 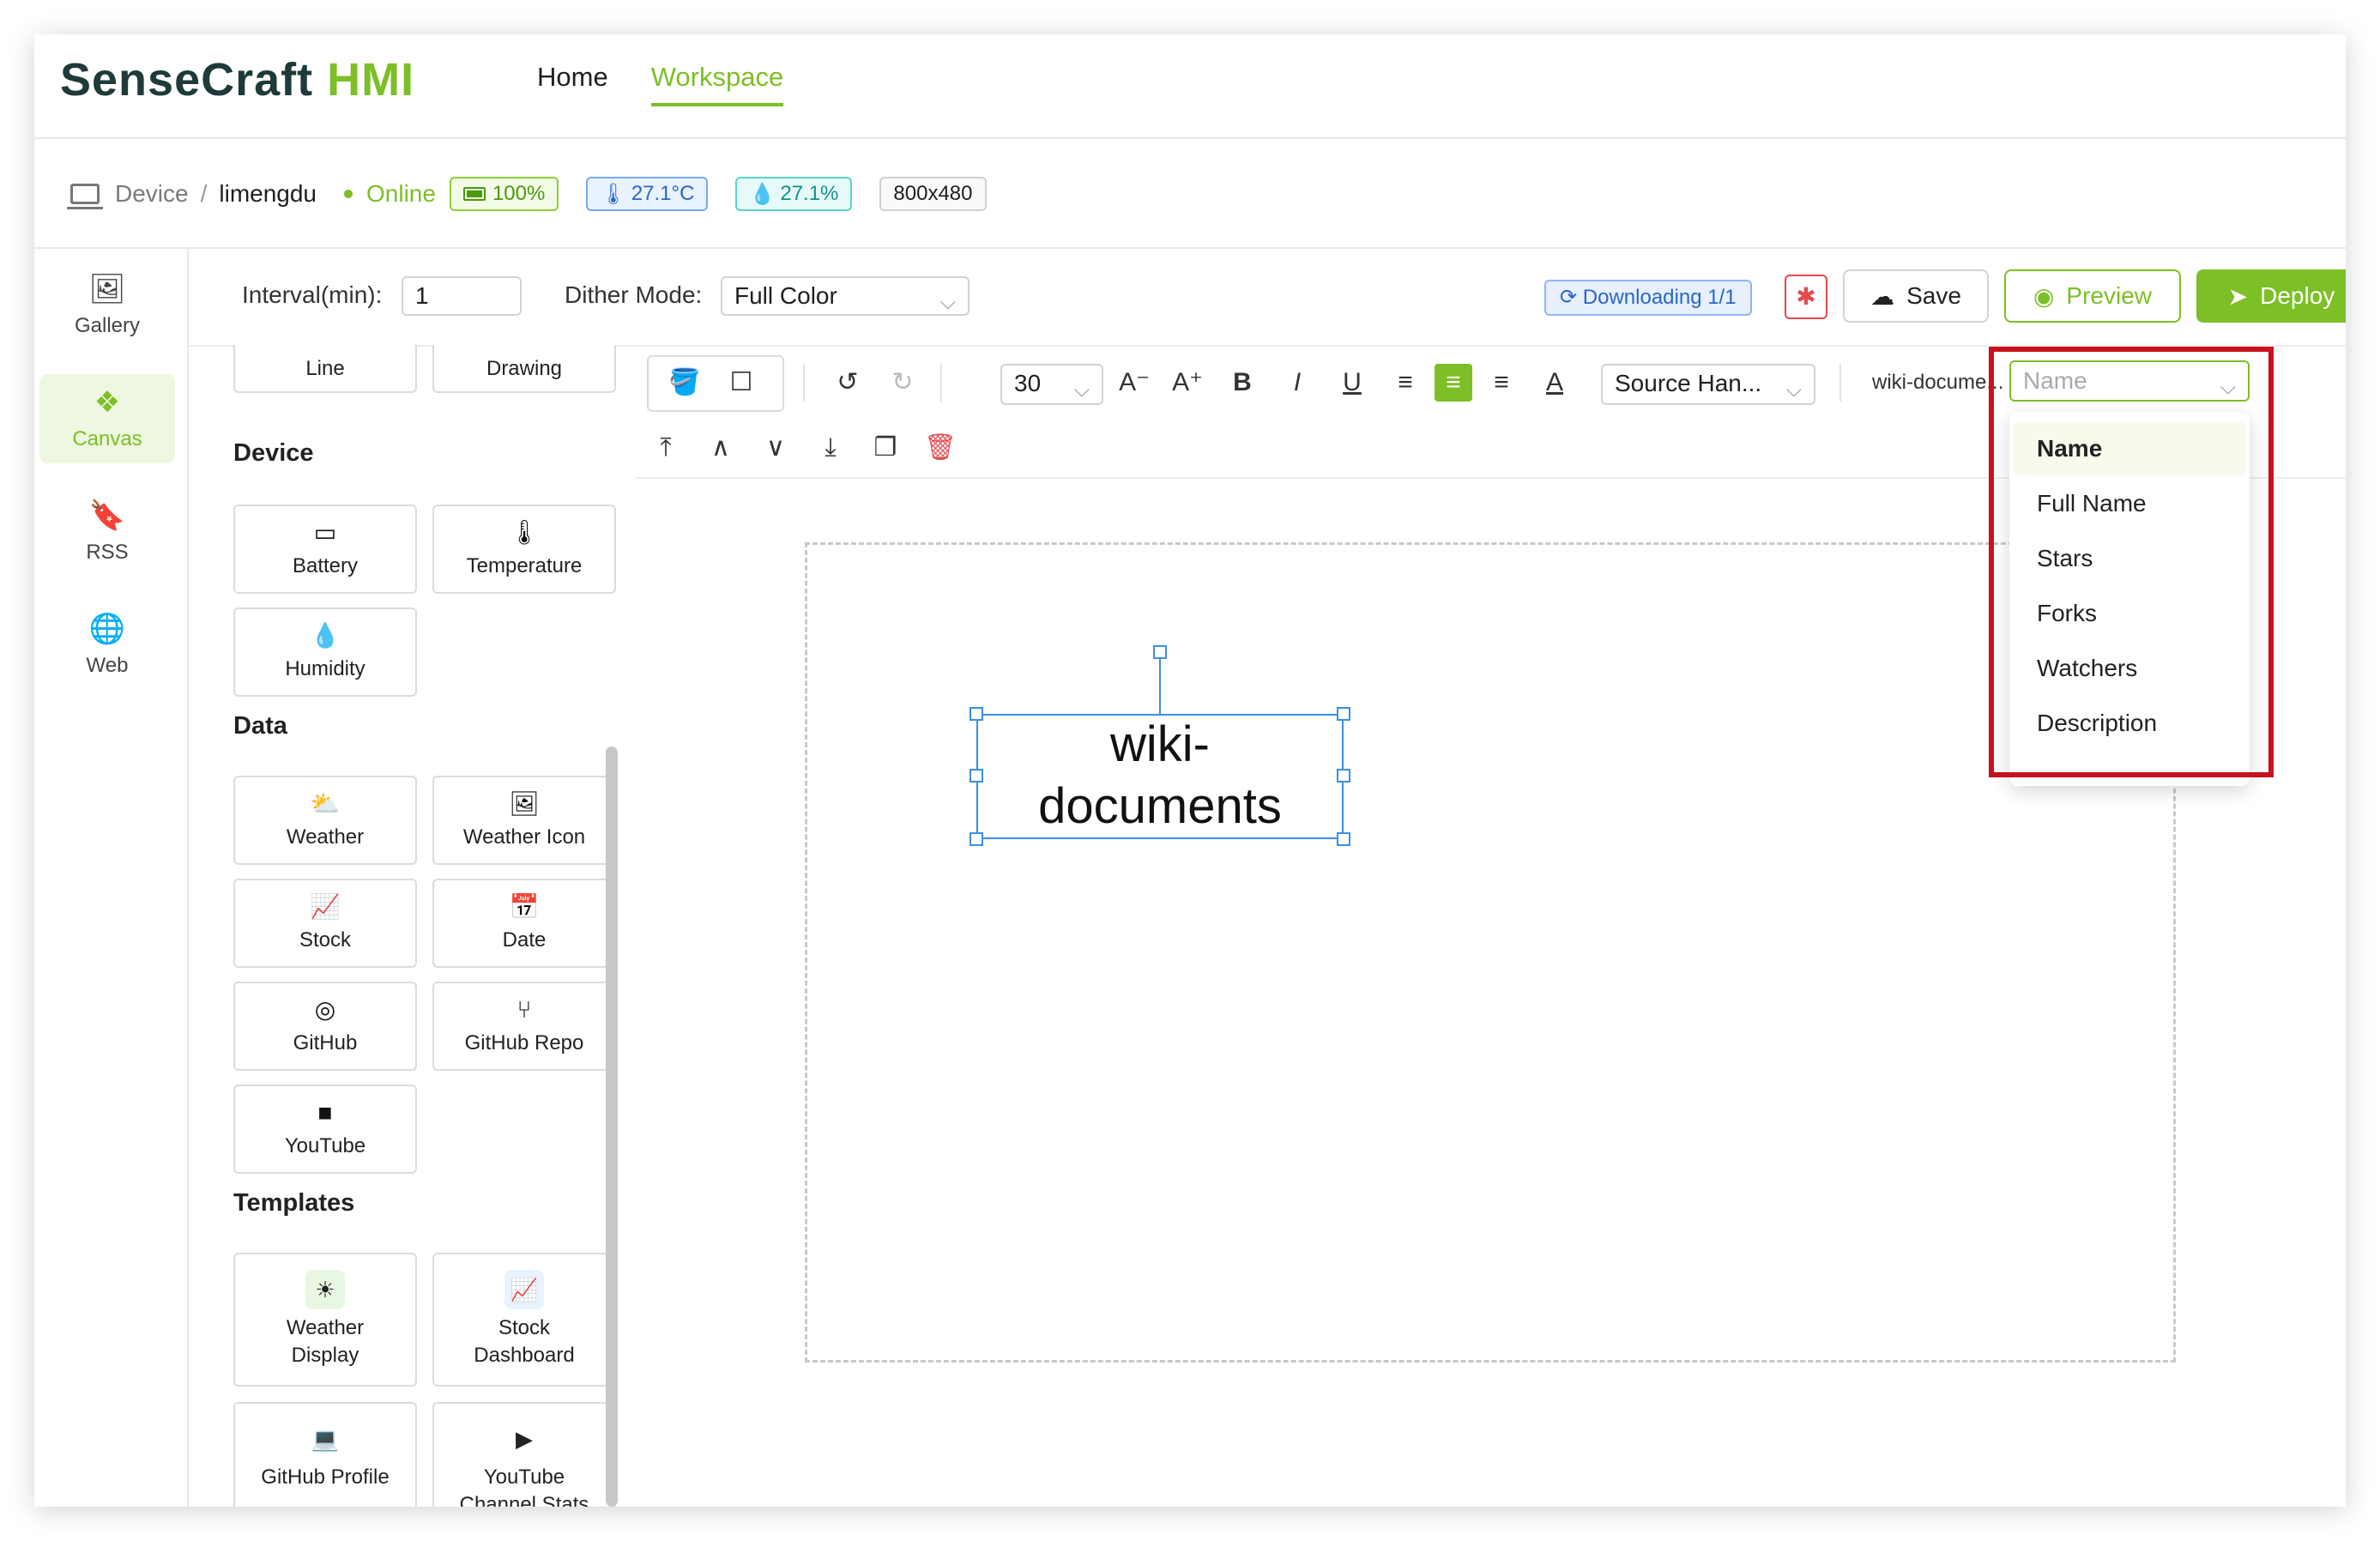 What do you see at coordinates (524, 549) in the screenshot?
I see `widget-temperature: 🌡 Temperature` at bounding box center [524, 549].